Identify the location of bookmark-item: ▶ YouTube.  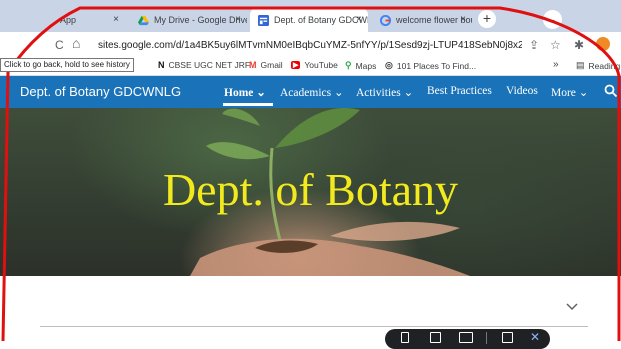
(314, 65).